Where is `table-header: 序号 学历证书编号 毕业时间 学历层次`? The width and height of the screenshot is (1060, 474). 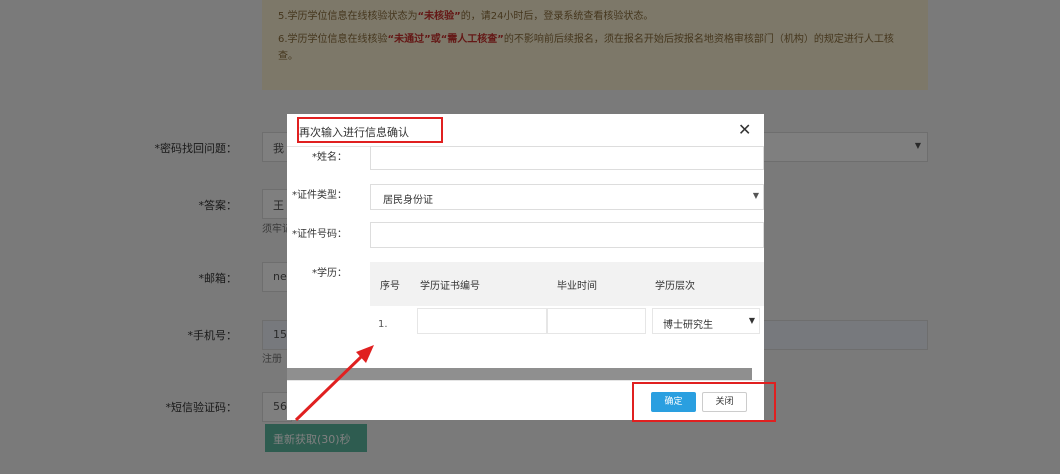 table-header: 序号 学历证书编号 毕业时间 学历层次 is located at coordinates (567, 284).